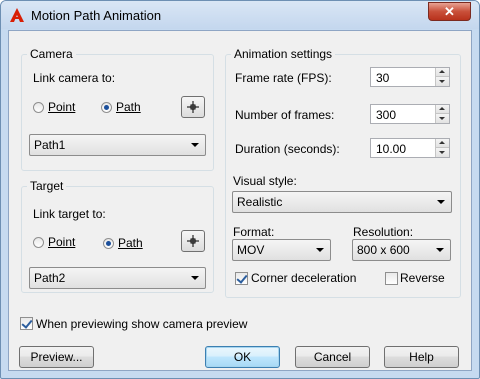 Image resolution: width=480 pixels, height=379 pixels. What do you see at coordinates (422, 278) in the screenshot?
I see `reverse-label: Reverse` at bounding box center [422, 278].